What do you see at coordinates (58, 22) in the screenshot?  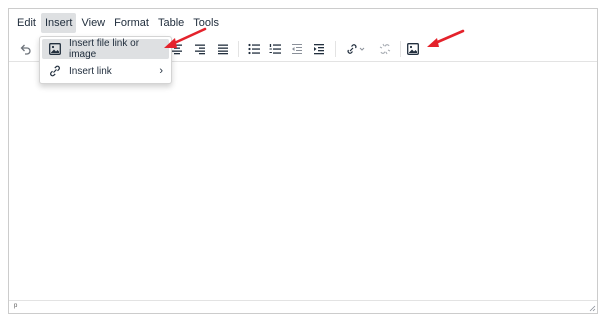 I see `menu-insert: Insert` at bounding box center [58, 22].